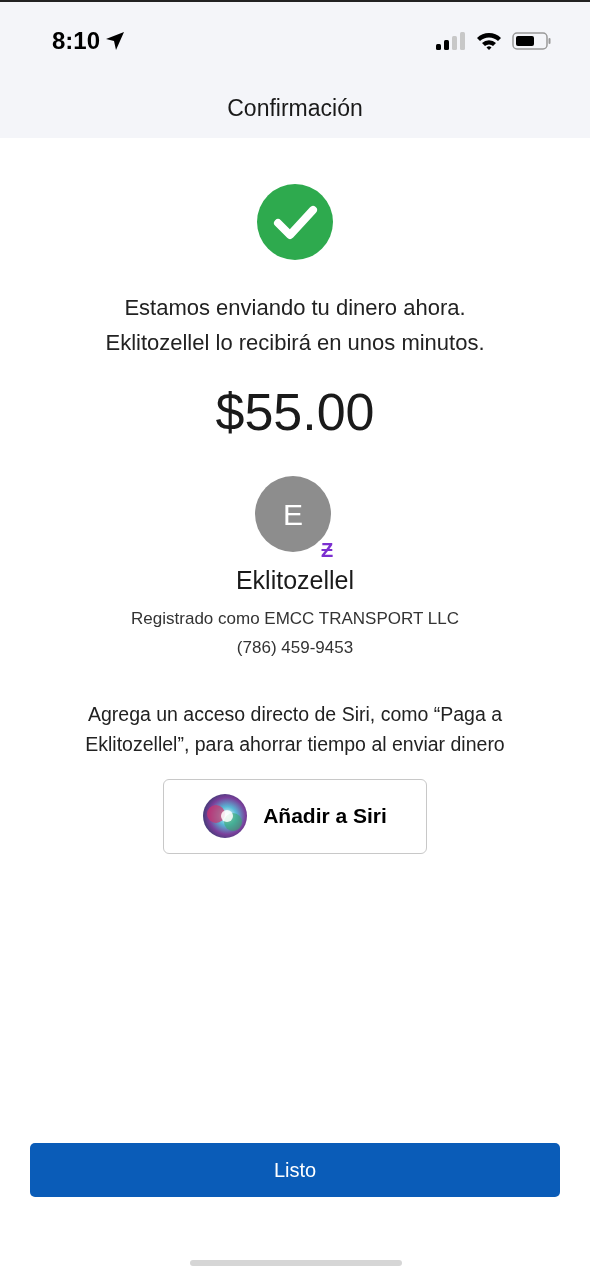 The width and height of the screenshot is (590, 1280). Describe the element at coordinates (295, 816) in the screenshot. I see `add-to-siri-button: Añadir a Siri` at that location.